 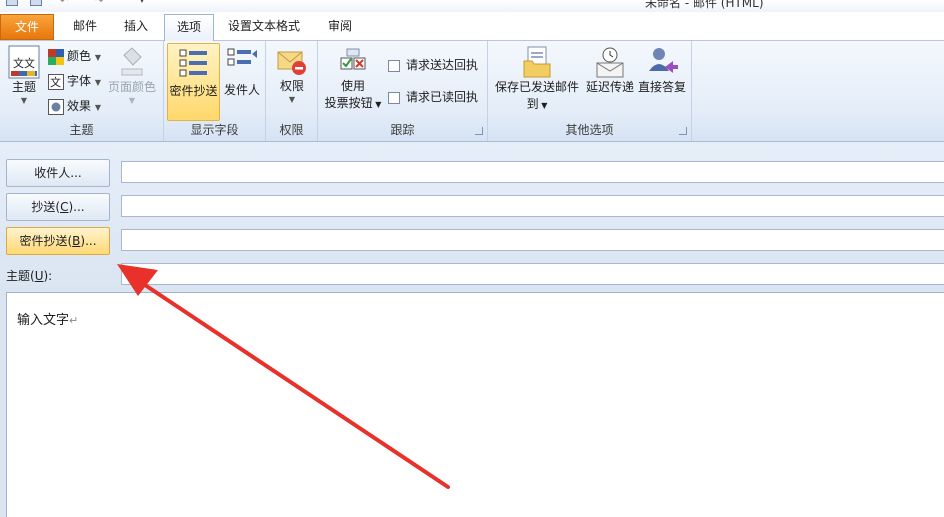 What do you see at coordinates (214, 130) in the screenshot?
I see `show-fields-group-label: 显示字段` at bounding box center [214, 130].